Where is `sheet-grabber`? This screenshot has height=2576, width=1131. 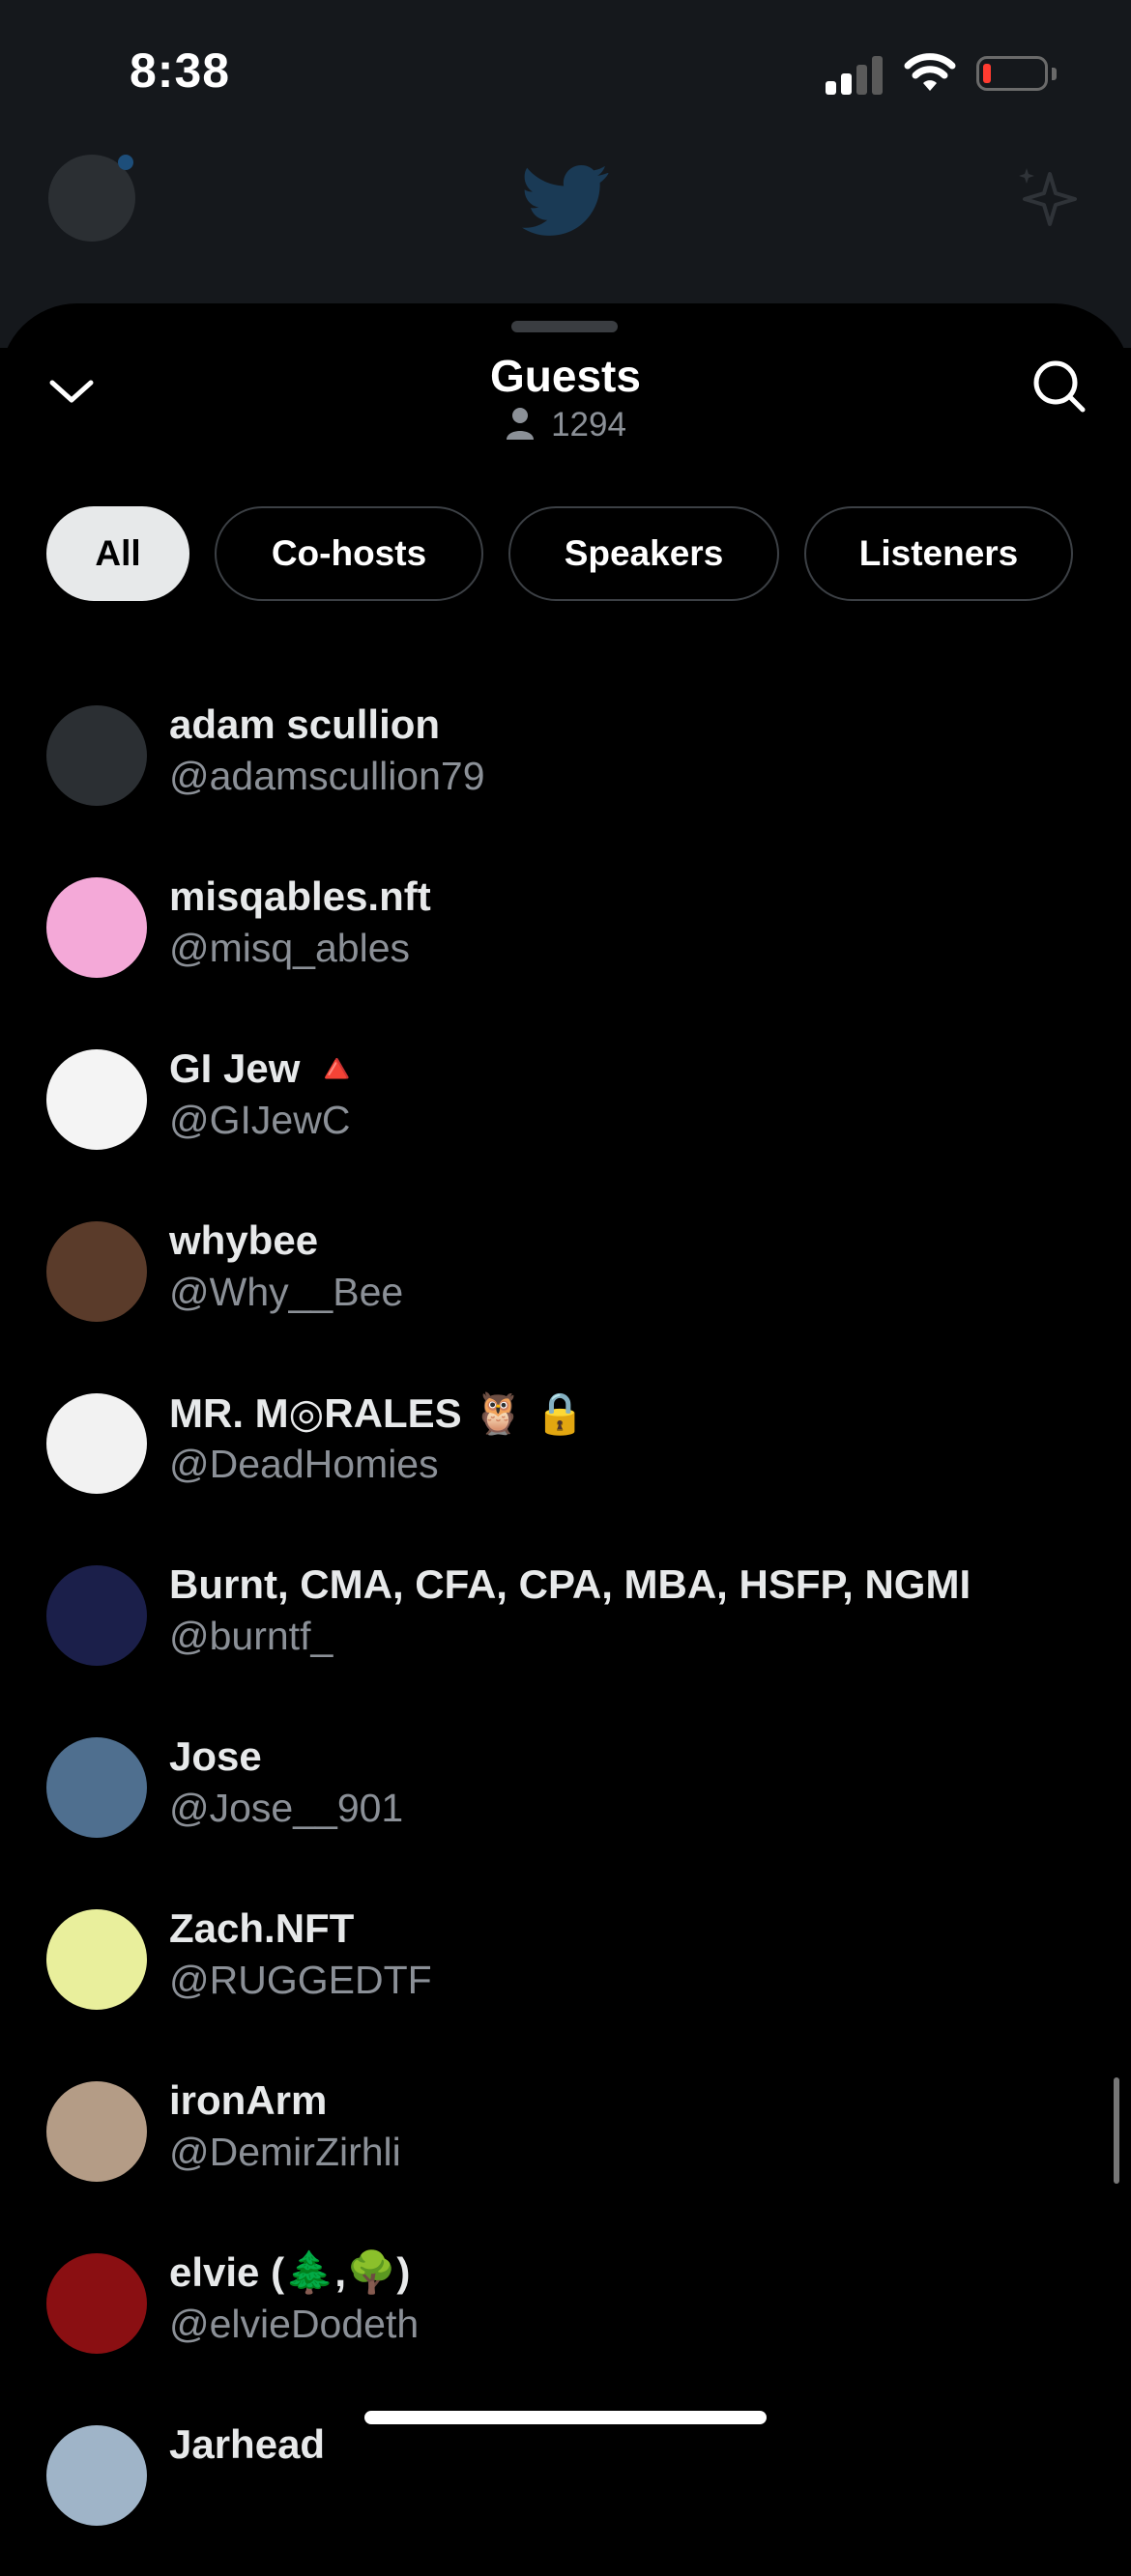 sheet-grabber is located at coordinates (564, 327).